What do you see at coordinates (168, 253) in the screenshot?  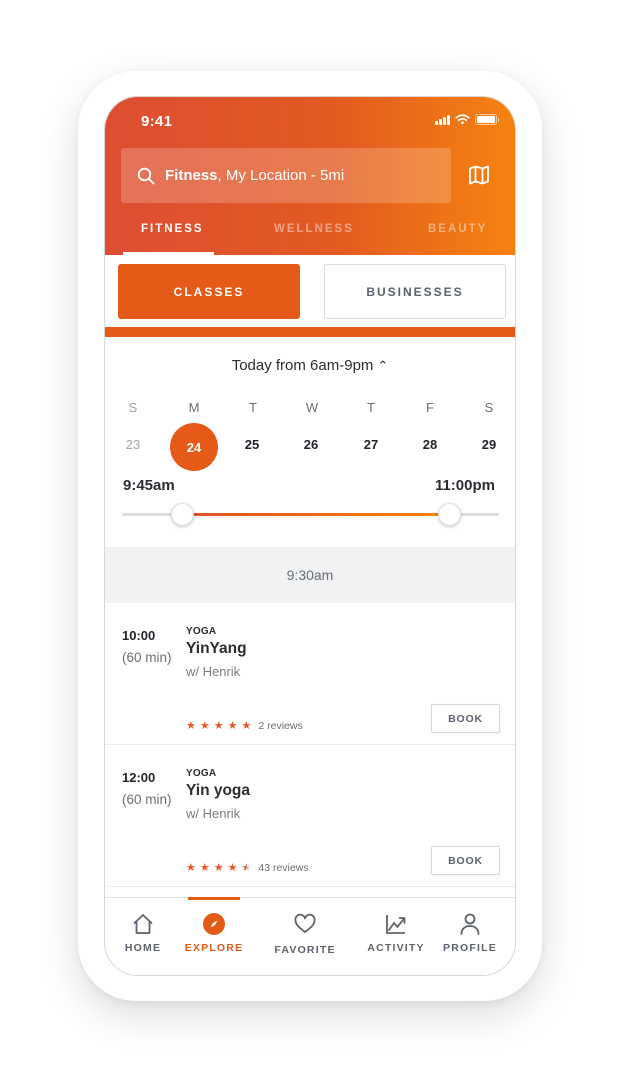 I see `active-tab-underline` at bounding box center [168, 253].